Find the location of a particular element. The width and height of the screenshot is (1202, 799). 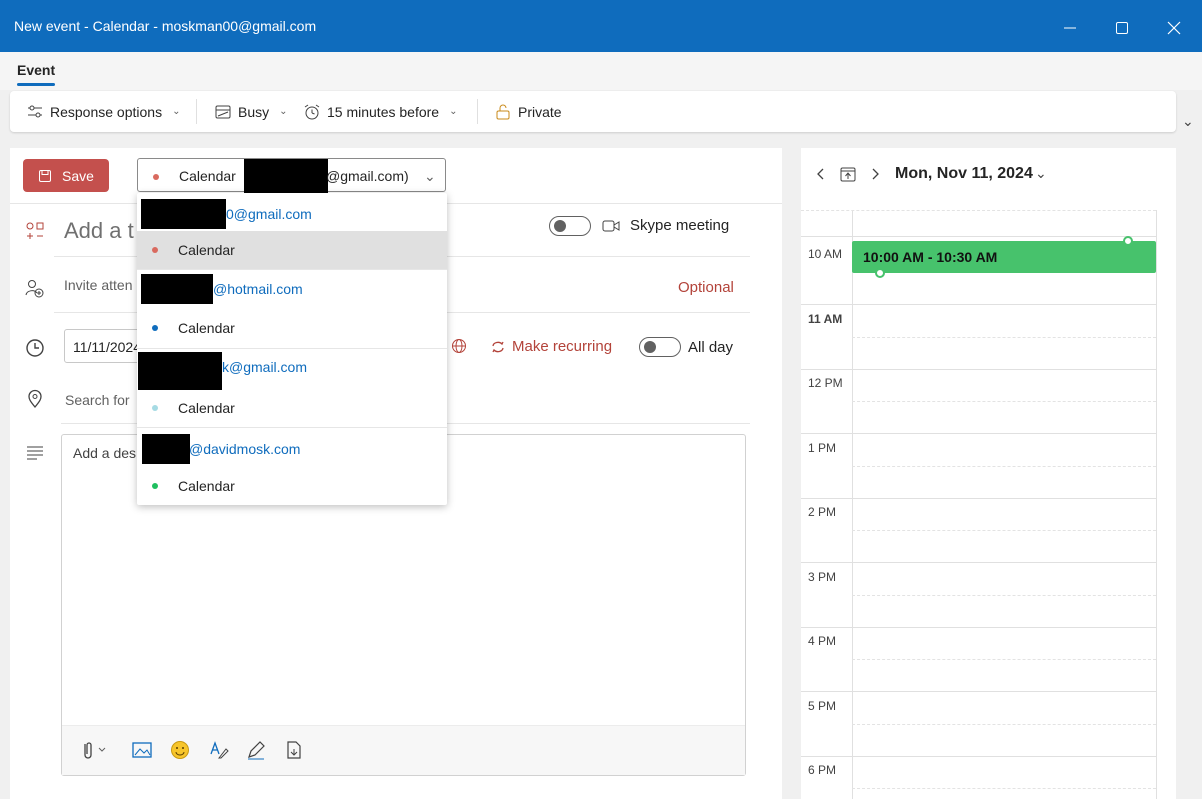

dropdown-account-email: 0@gmail.com is located at coordinates (269, 214).